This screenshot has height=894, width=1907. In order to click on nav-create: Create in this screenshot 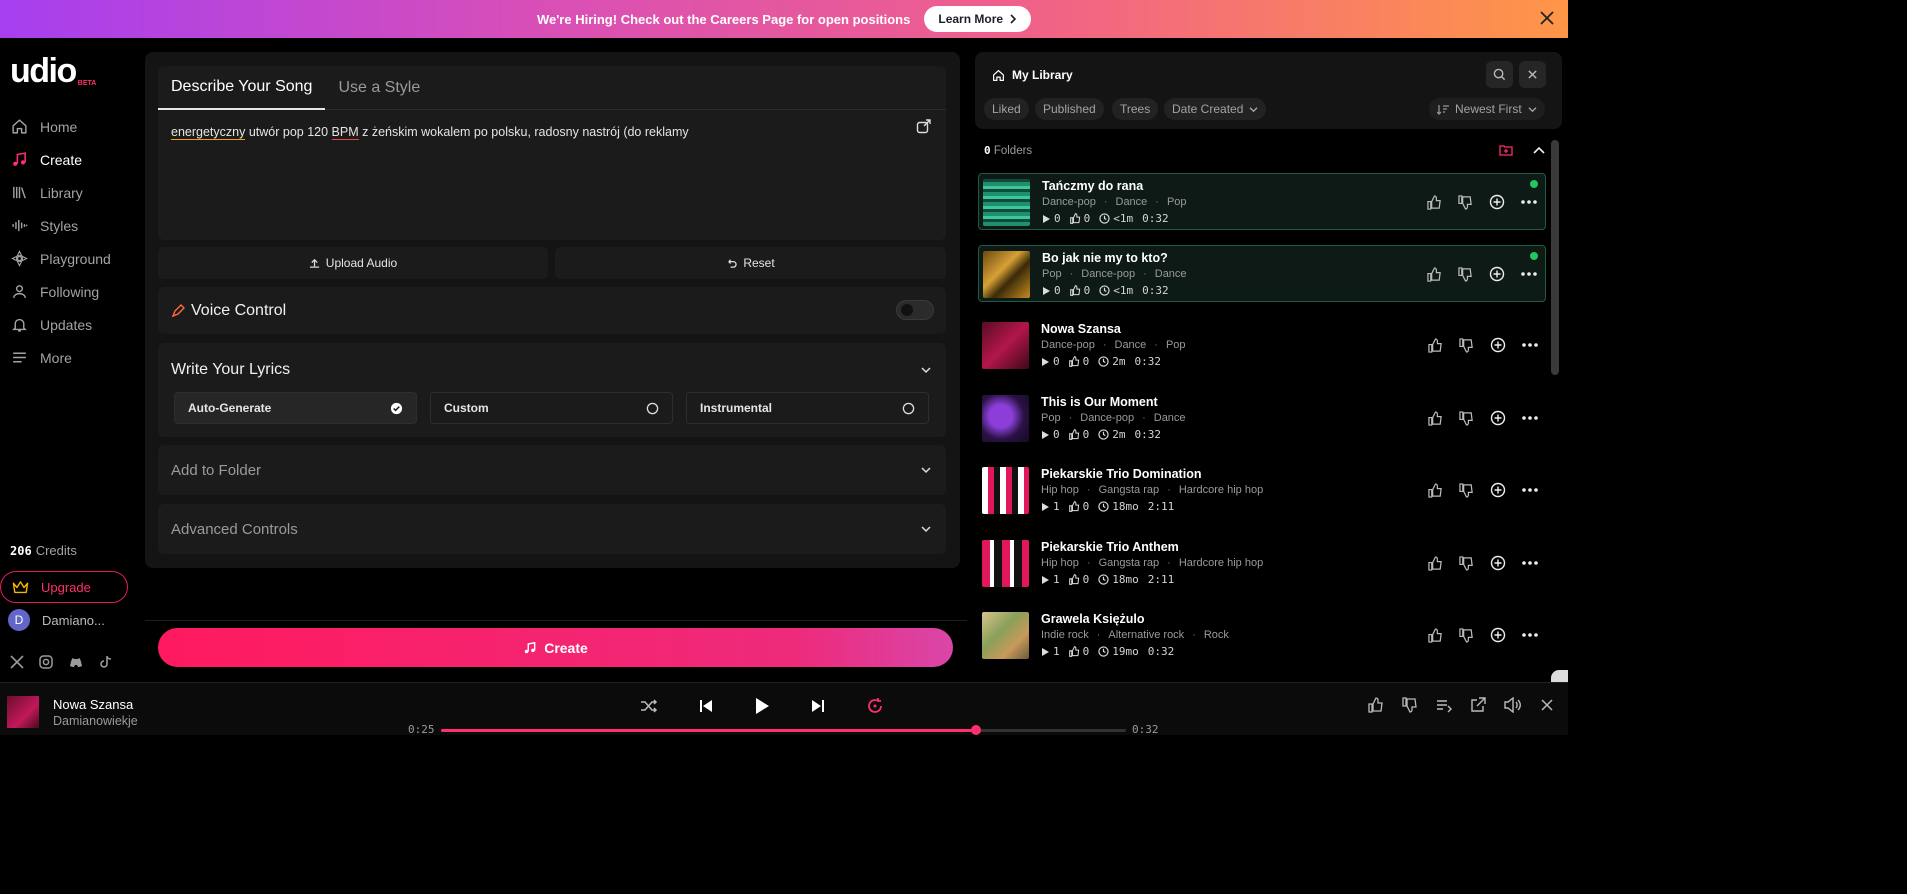, I will do `click(70, 159)`.